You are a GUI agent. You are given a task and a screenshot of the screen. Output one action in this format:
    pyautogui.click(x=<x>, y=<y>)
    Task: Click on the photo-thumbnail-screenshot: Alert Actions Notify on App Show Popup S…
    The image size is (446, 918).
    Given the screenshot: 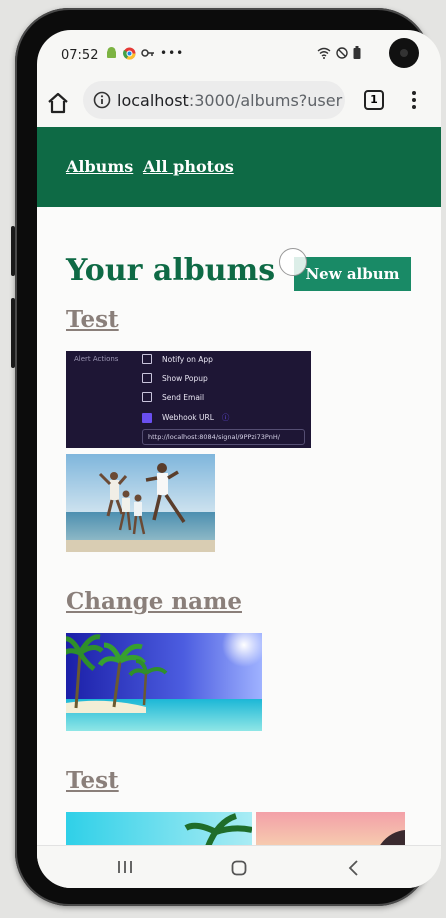 What is the action you would take?
    pyautogui.click(x=188, y=399)
    